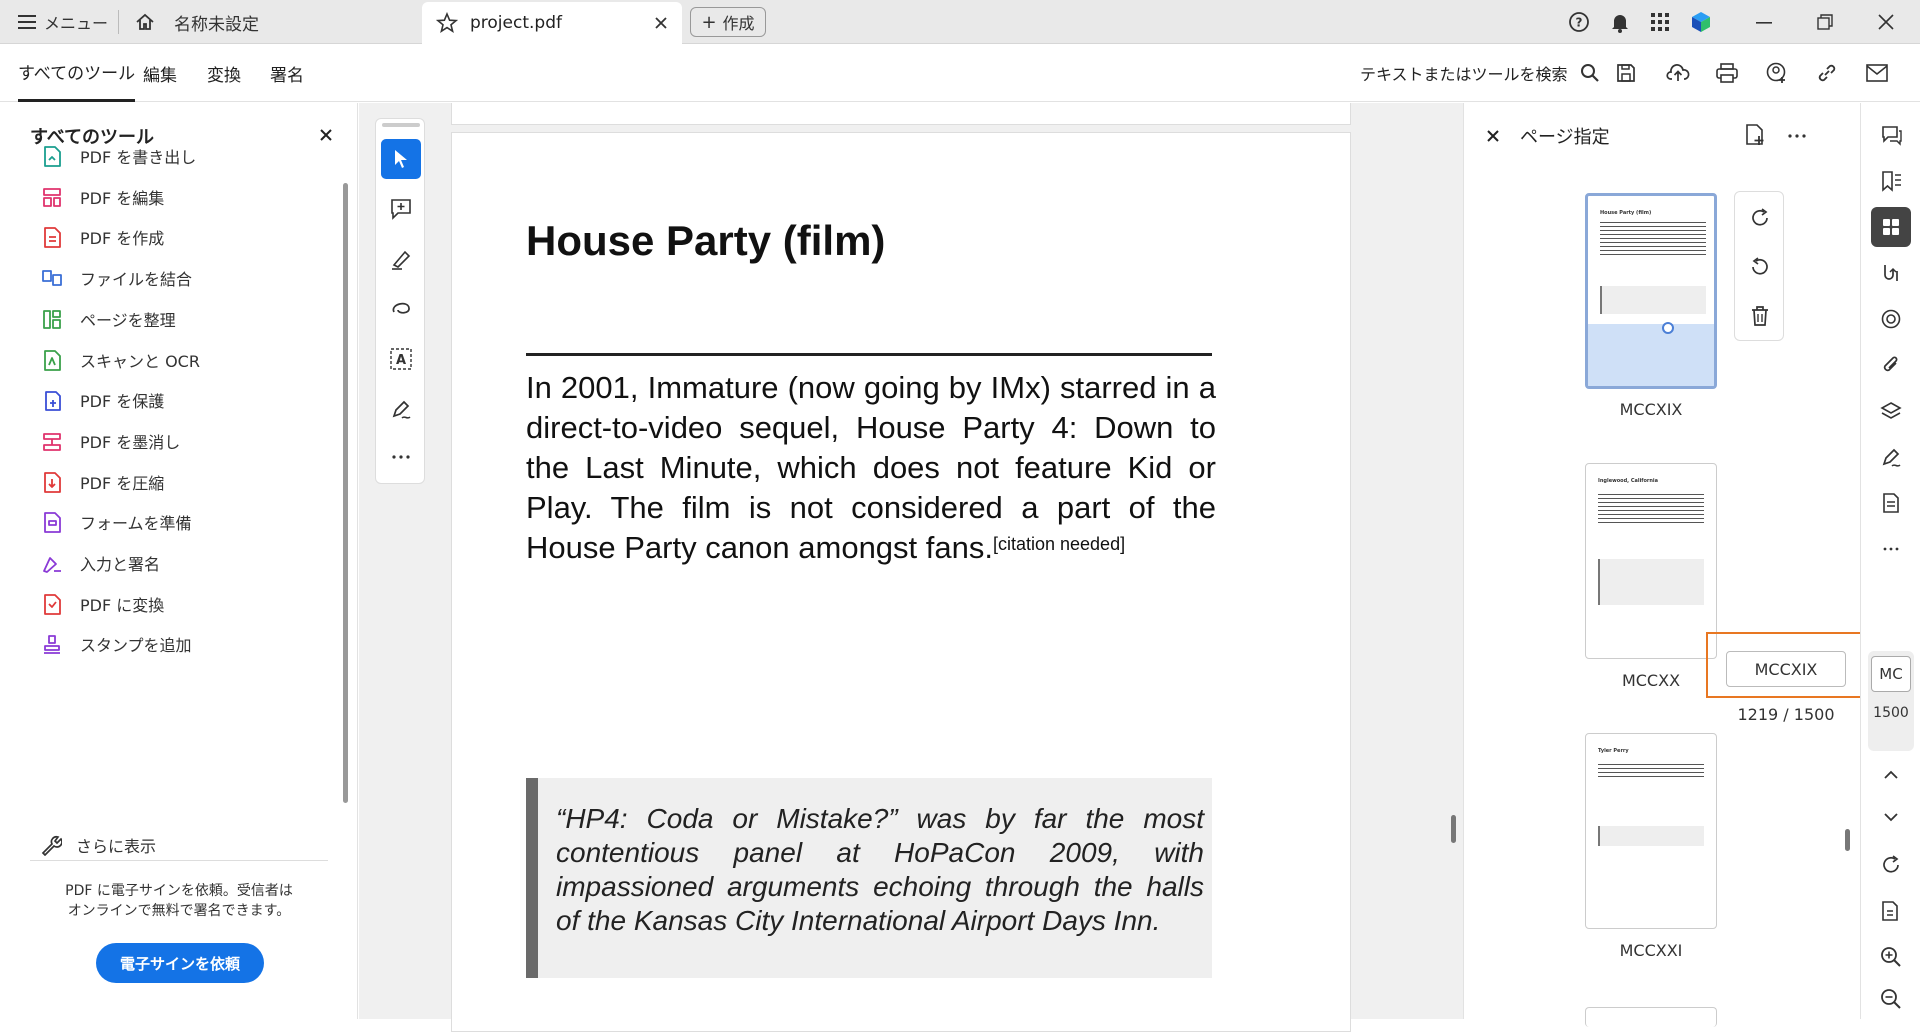 This screenshot has height=1032, width=1920. Describe the element at coordinates (77, 73) in the screenshot. I see `menu-all-tools: すべてのツール` at that location.